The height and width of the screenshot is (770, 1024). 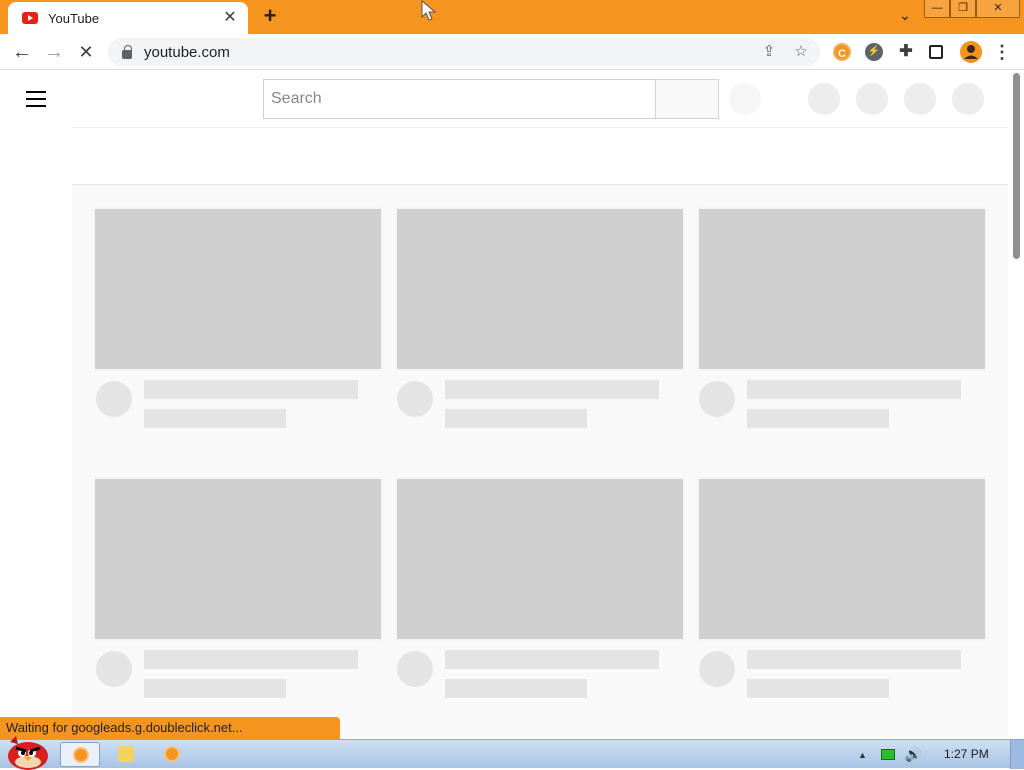 I want to click on tab-search-chevron-icon: ⌄, so click(x=905, y=17).